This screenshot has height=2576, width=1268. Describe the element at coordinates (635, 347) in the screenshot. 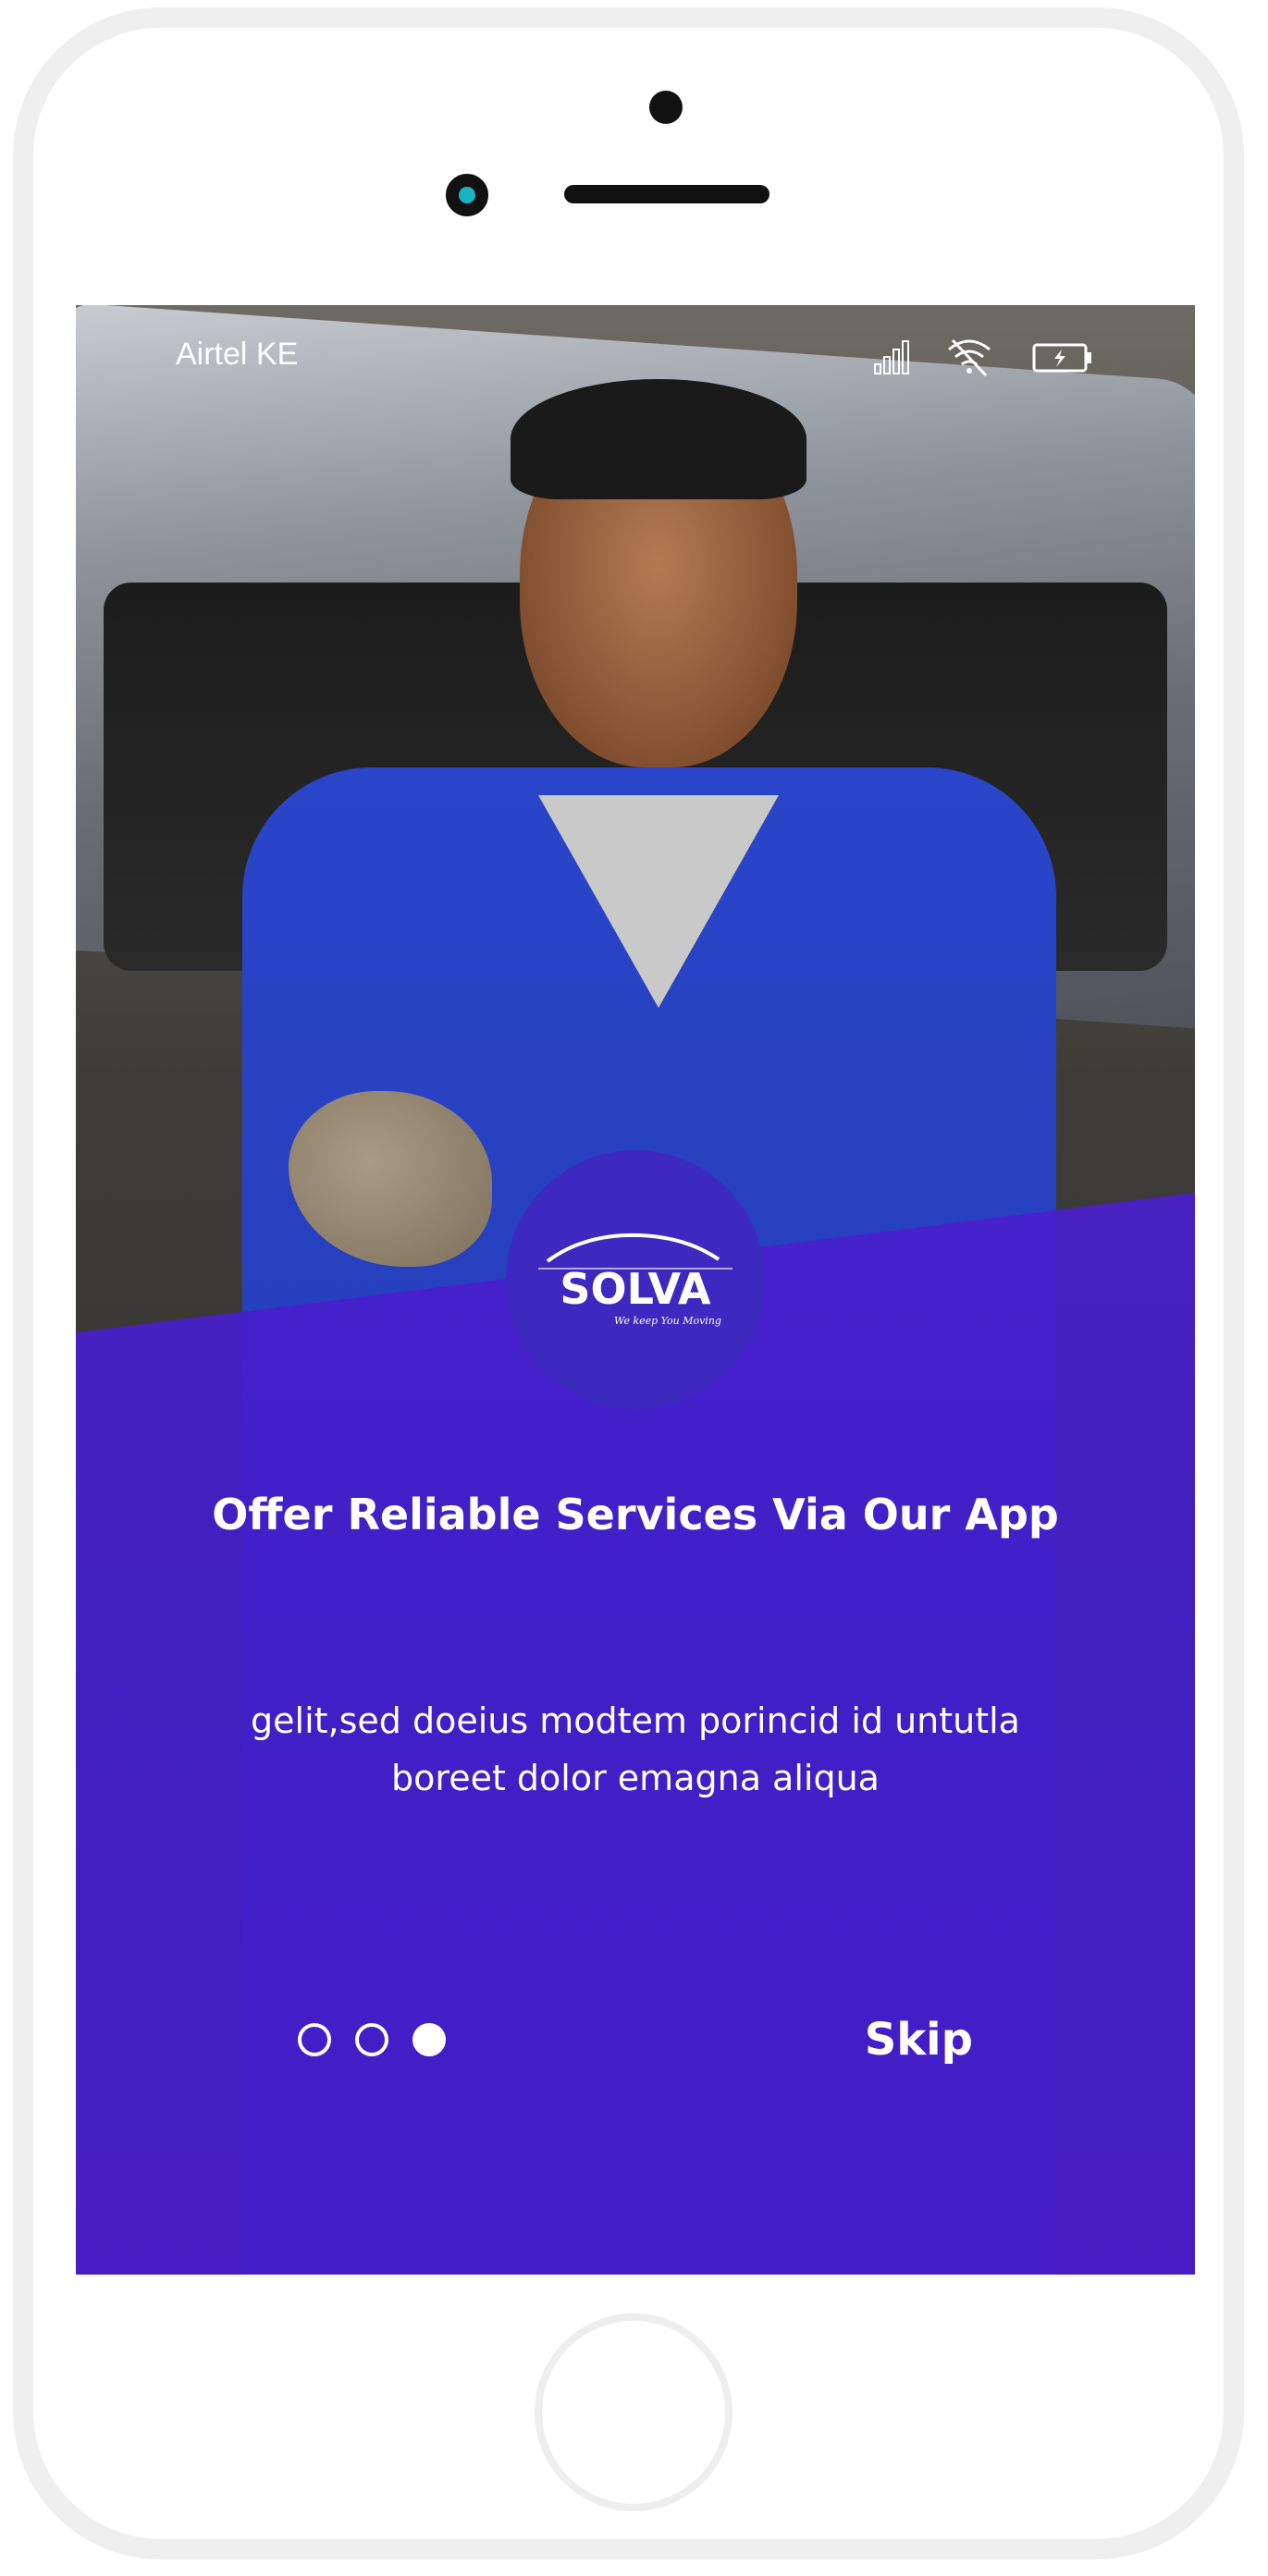

I see `status-bar: Airtel KE` at that location.